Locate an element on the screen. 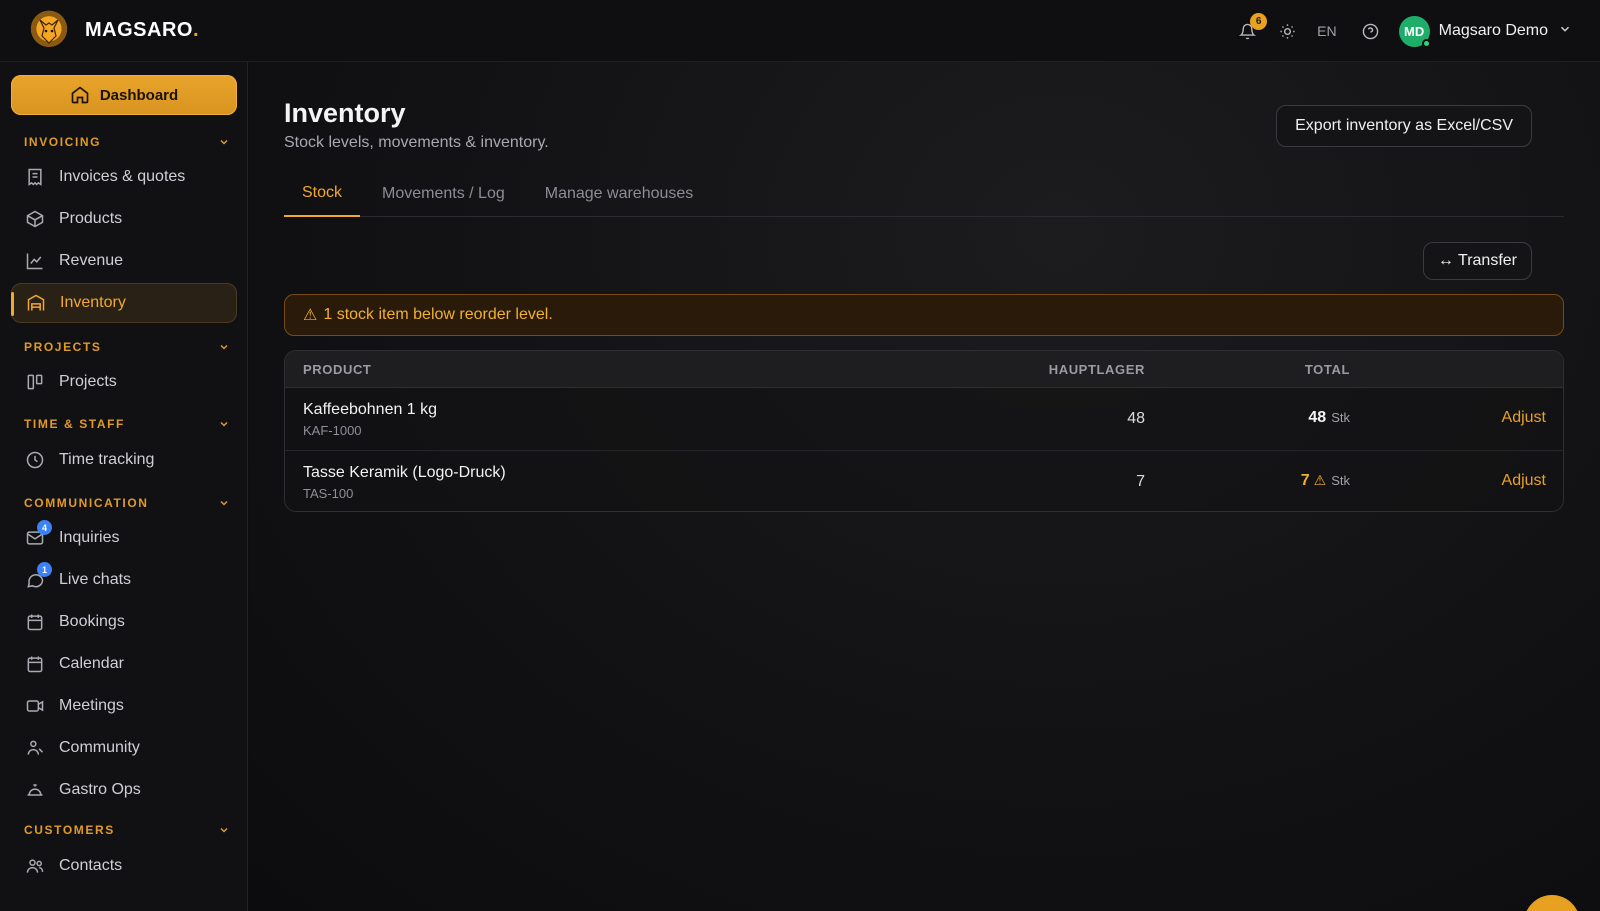 This screenshot has width=1600, height=911. calendar-check-icon is located at coordinates (35, 622).